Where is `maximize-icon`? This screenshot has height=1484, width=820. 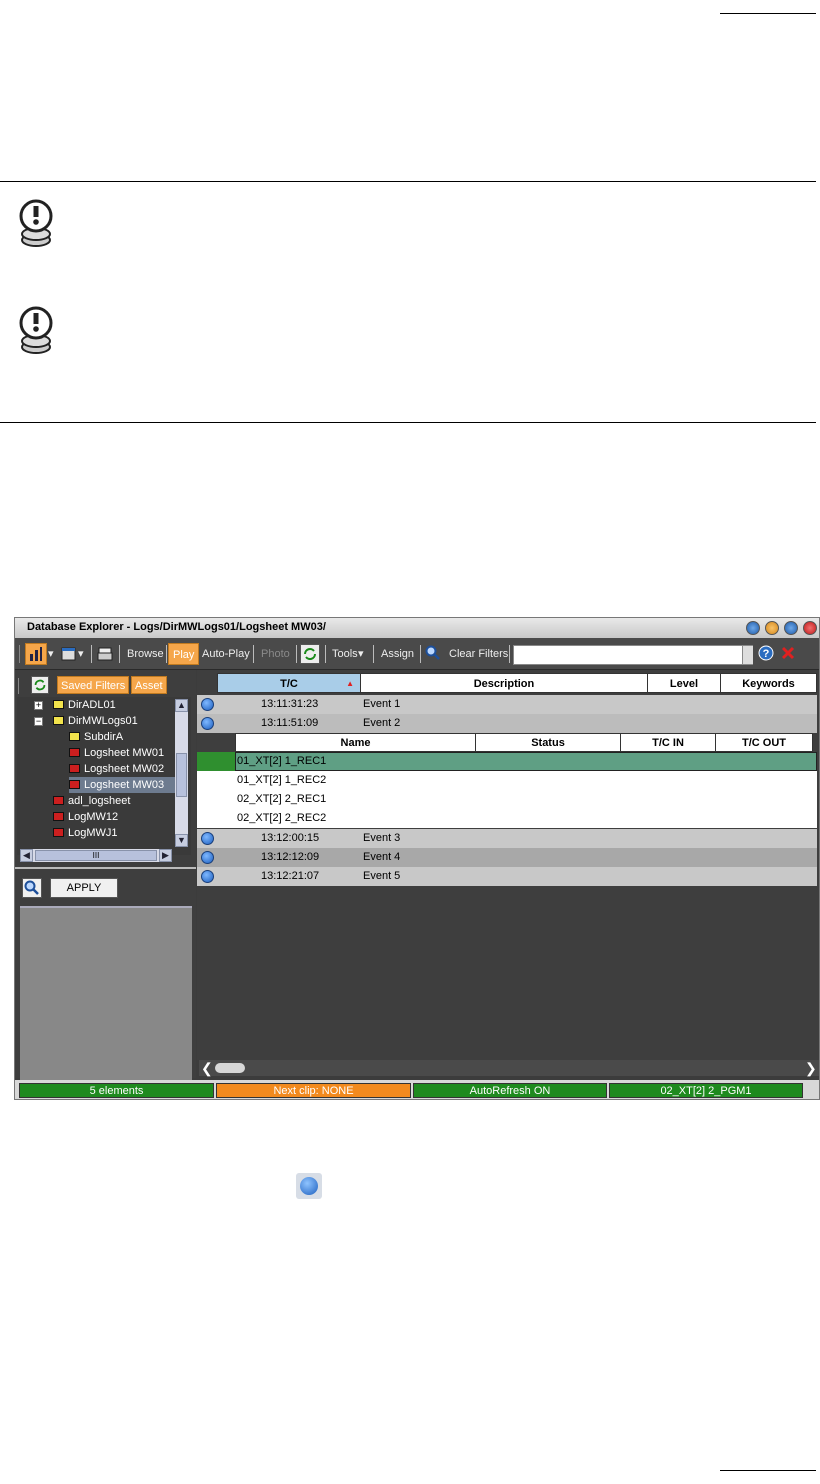 maximize-icon is located at coordinates (791, 628).